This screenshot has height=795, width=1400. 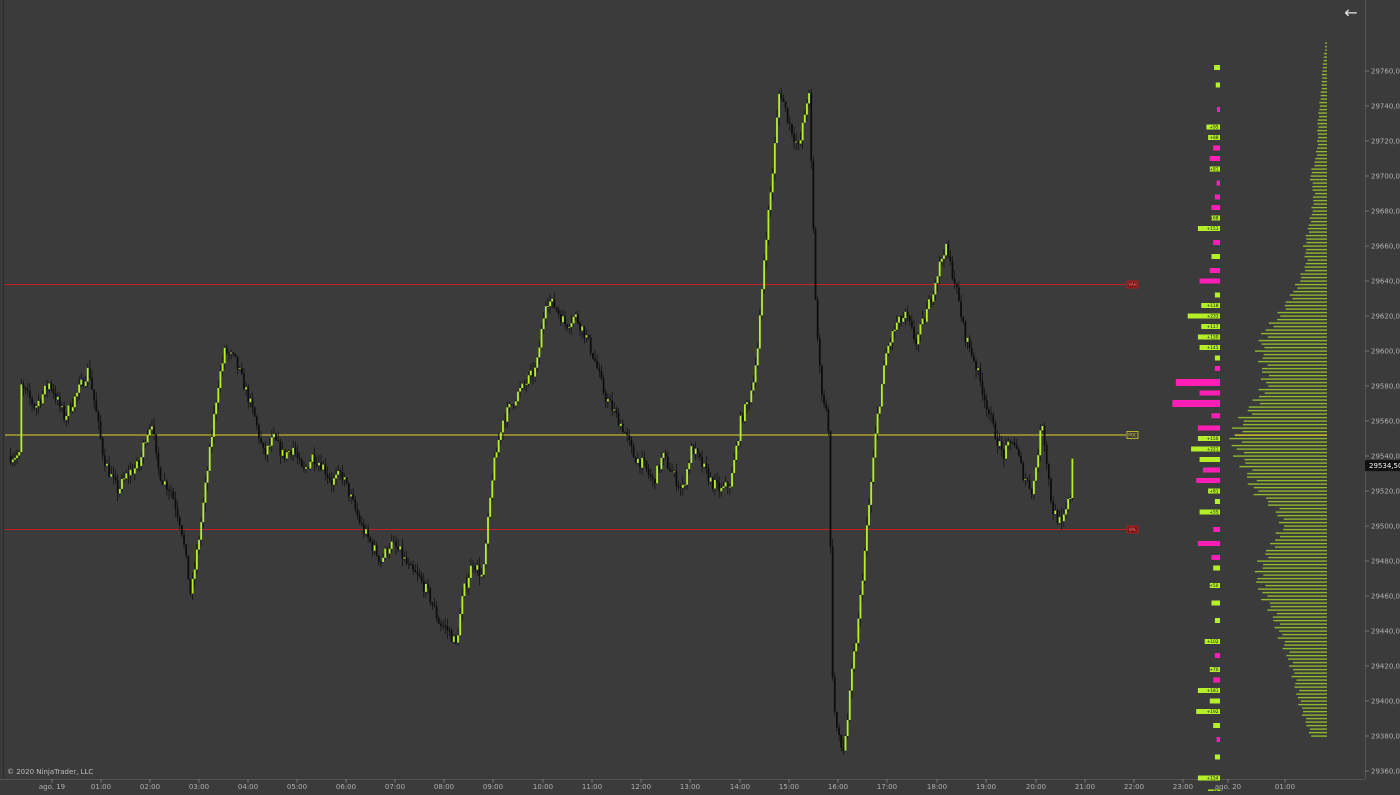 What do you see at coordinates (1213, 348) in the screenshot?
I see `delta-label: +145` at bounding box center [1213, 348].